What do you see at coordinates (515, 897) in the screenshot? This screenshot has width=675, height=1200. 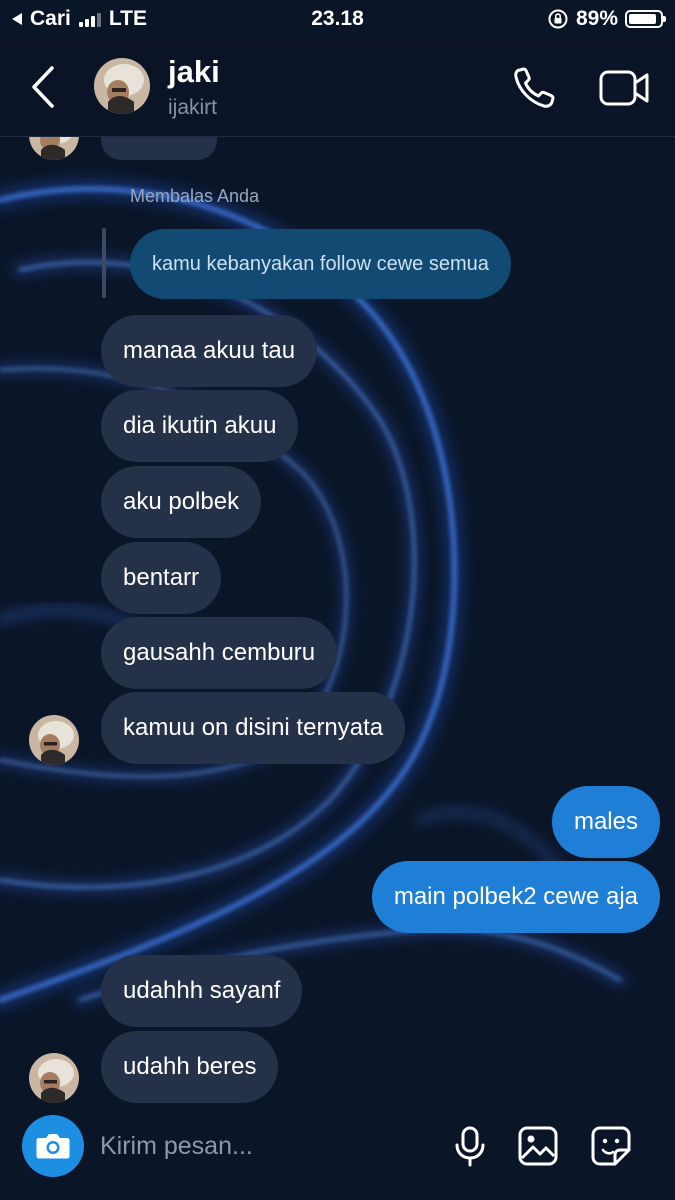 I see `message-bubble-outgoing: main polbek2 cewe aja` at bounding box center [515, 897].